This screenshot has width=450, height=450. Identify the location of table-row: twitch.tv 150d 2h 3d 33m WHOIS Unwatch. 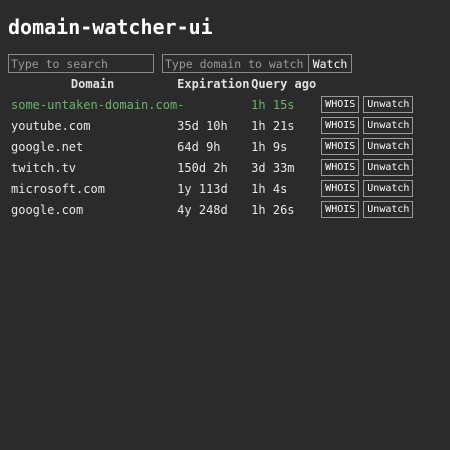
(212, 167).